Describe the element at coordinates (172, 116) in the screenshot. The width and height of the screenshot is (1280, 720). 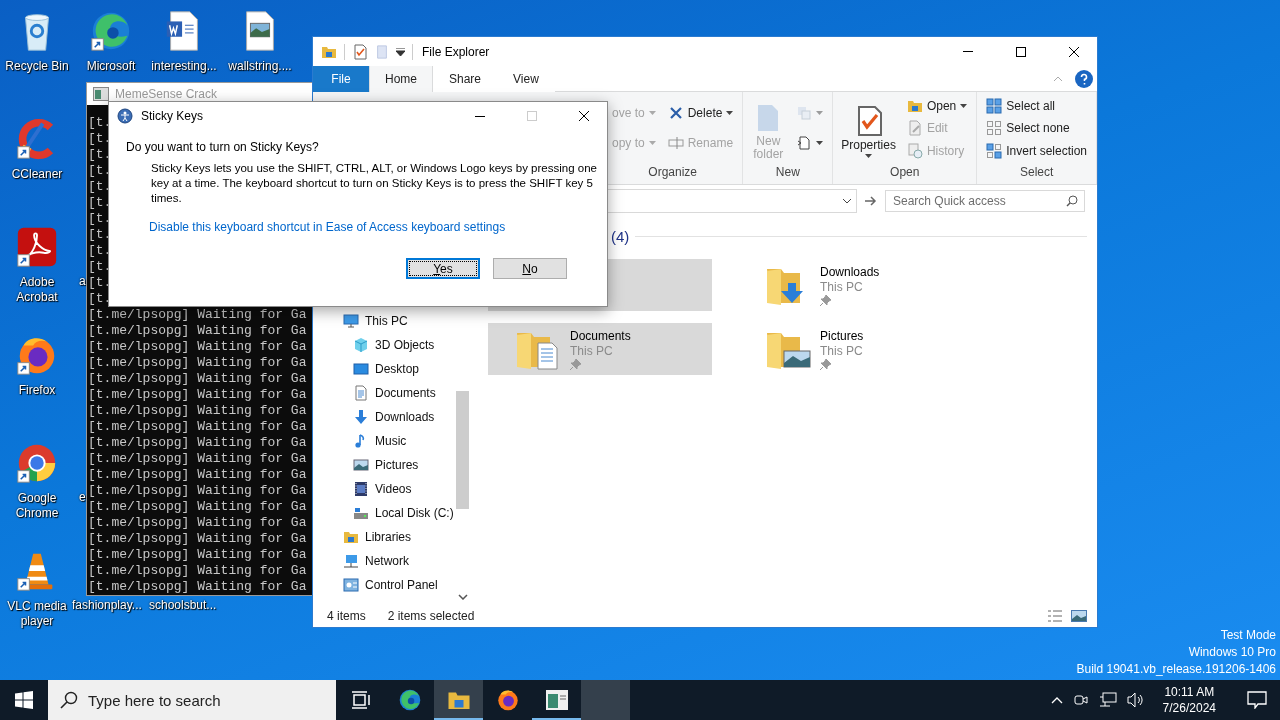
I see `dialog-title: Sticky Keys` at that location.